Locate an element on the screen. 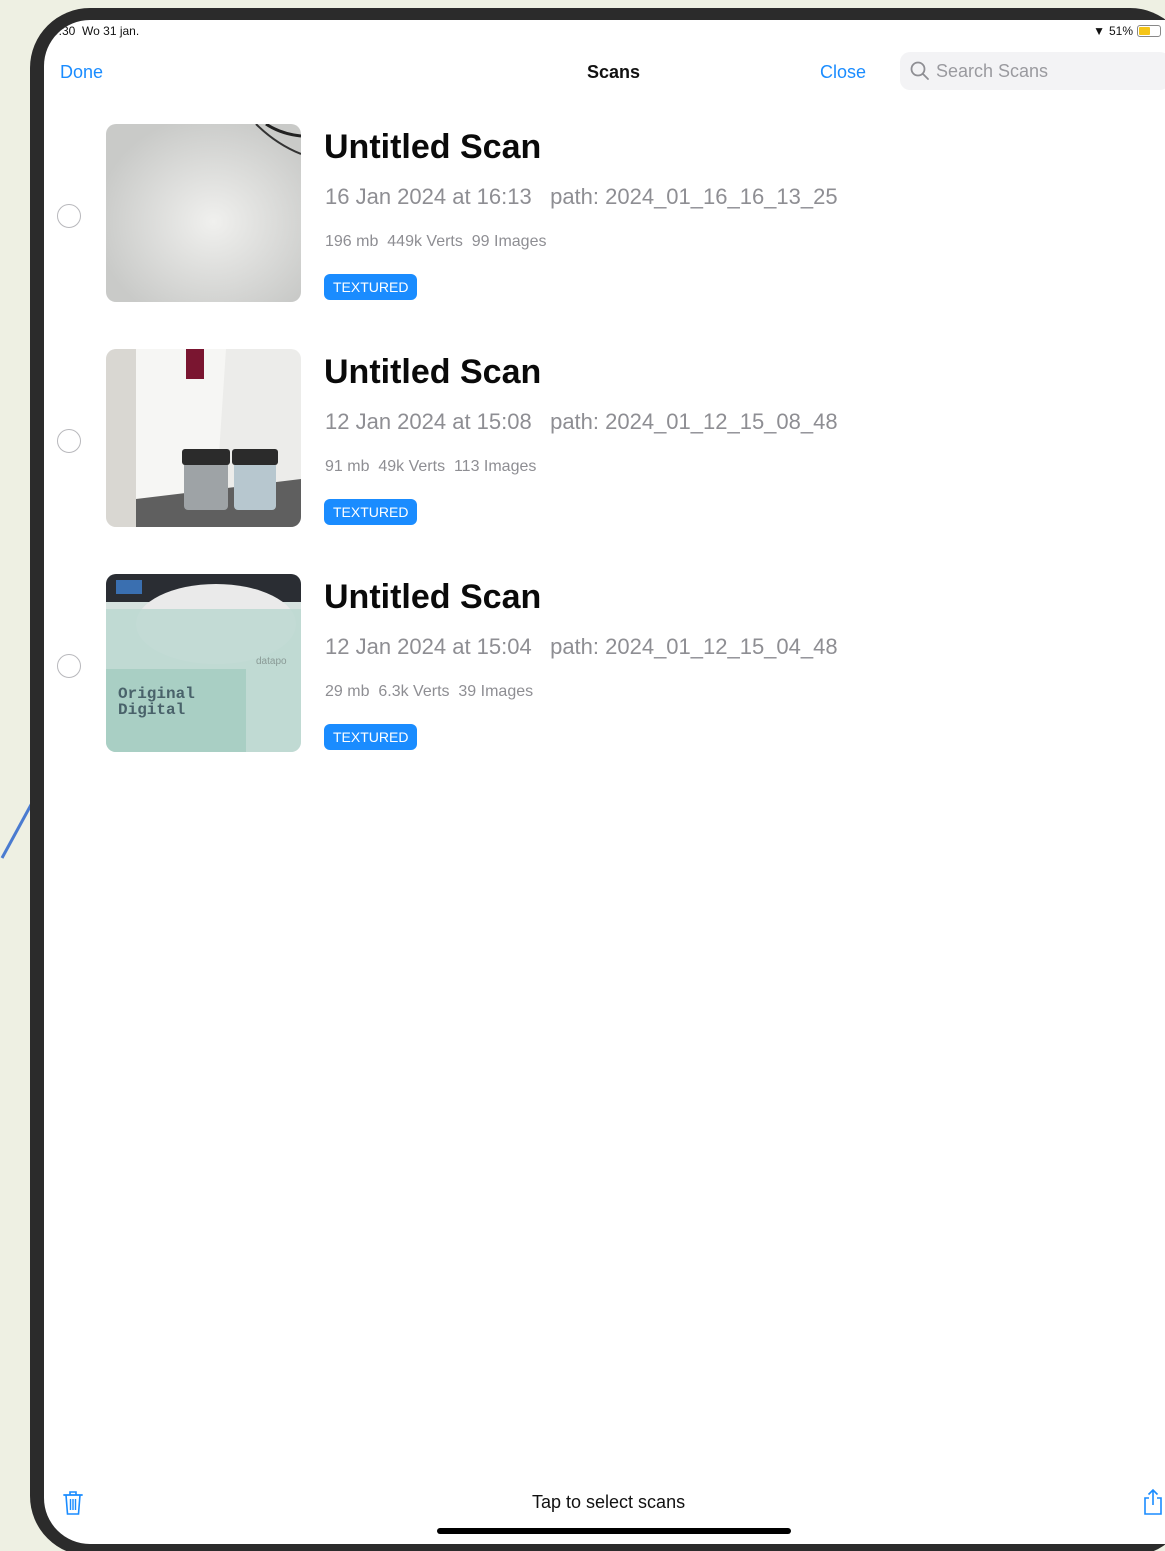 Image resolution: width=1165 pixels, height=1551 pixels. home-indicator is located at coordinates (614, 1531).